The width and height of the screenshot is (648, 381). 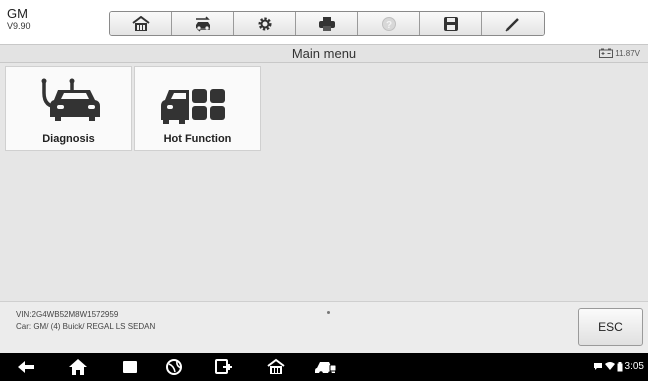 I want to click on battery-status-icon, so click(x=620, y=366).